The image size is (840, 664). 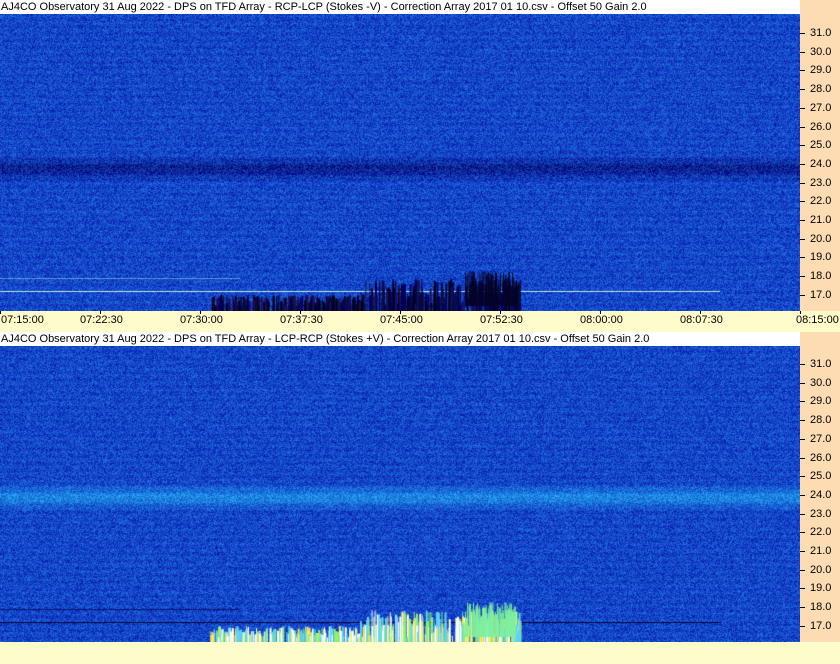 I want to click on time-label: 08:00:00, so click(x=601, y=320).